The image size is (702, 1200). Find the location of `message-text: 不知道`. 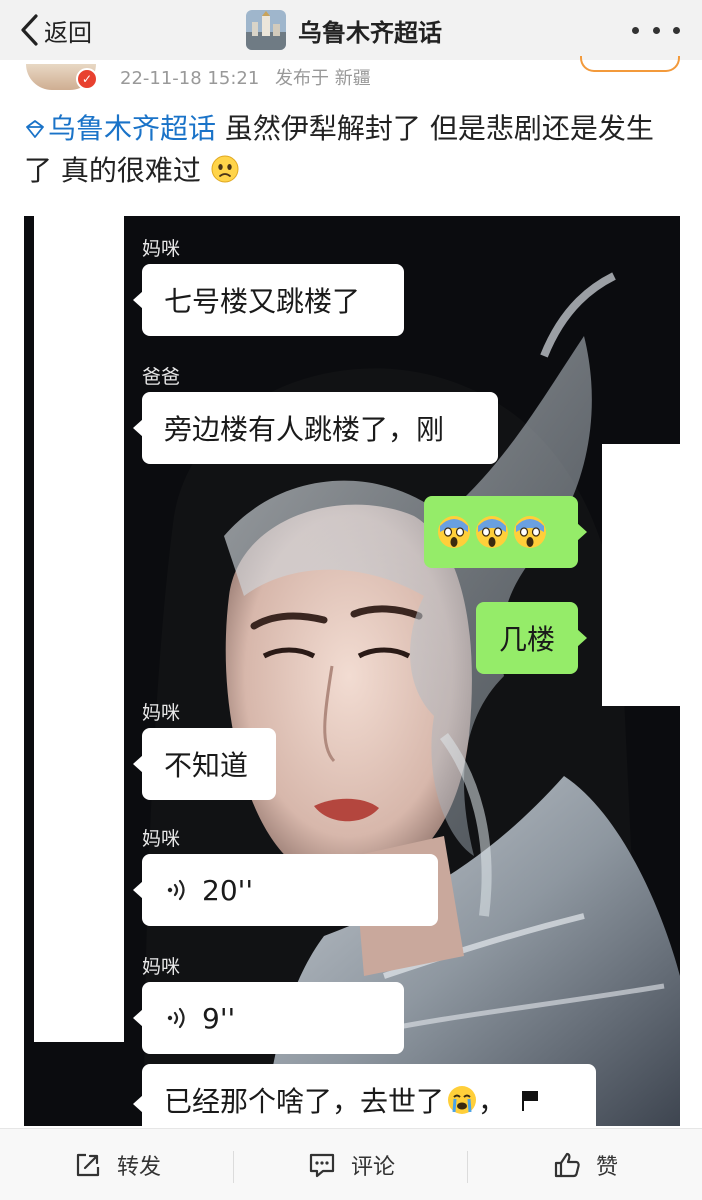

message-text: 不知道 is located at coordinates (206, 765).